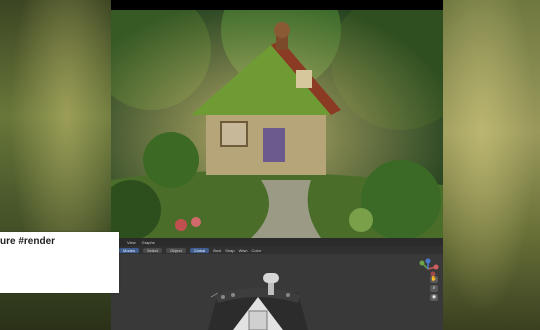  I want to click on top-bar, so click(277, 5).